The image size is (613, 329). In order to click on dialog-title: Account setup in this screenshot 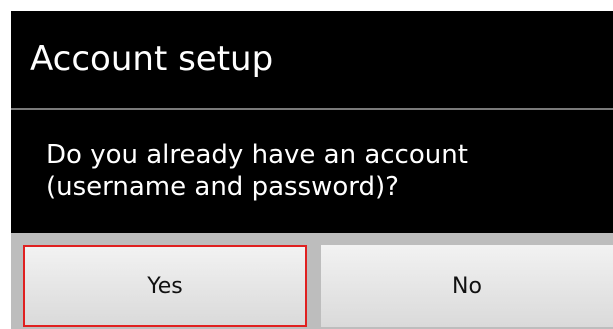, I will do `click(152, 59)`.